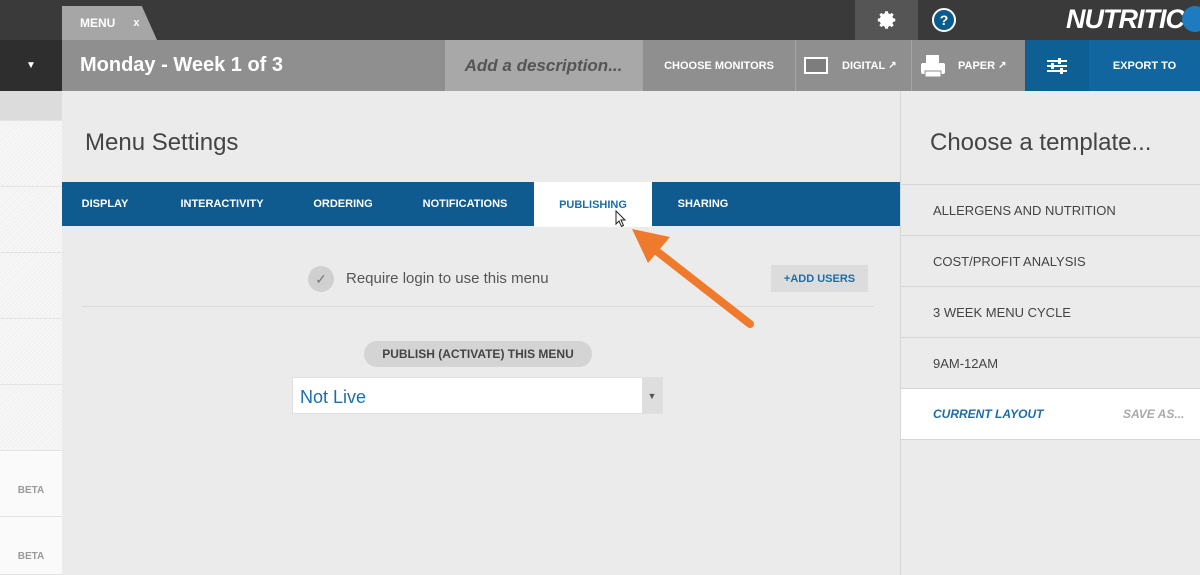 This screenshot has height=575, width=1200. Describe the element at coordinates (136, 23) in the screenshot. I see `close-tab-icon: x` at that location.